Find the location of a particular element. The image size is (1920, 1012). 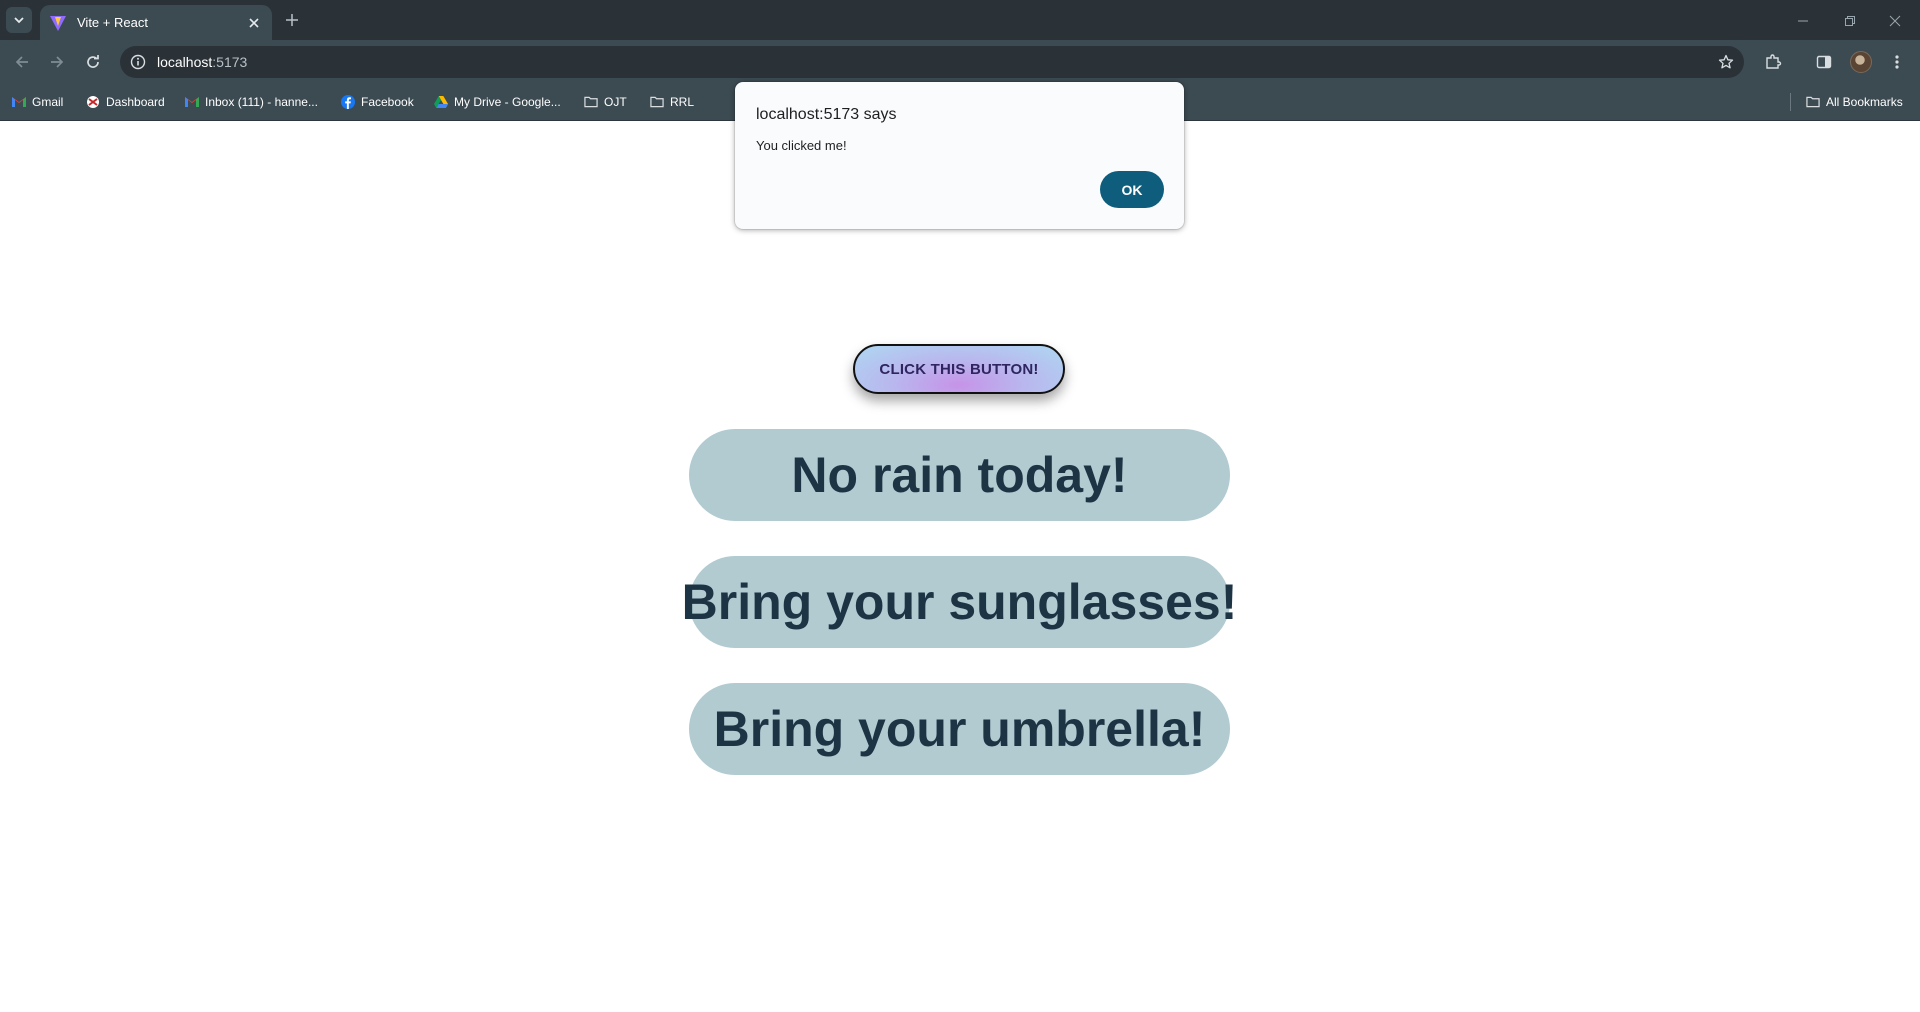

vite-icon is located at coordinates (58, 23).